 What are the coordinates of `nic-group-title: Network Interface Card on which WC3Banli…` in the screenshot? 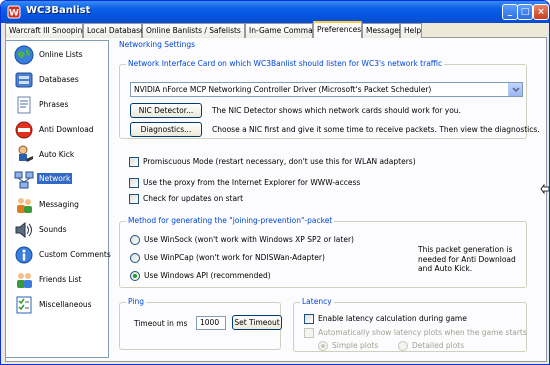 It's located at (285, 63).